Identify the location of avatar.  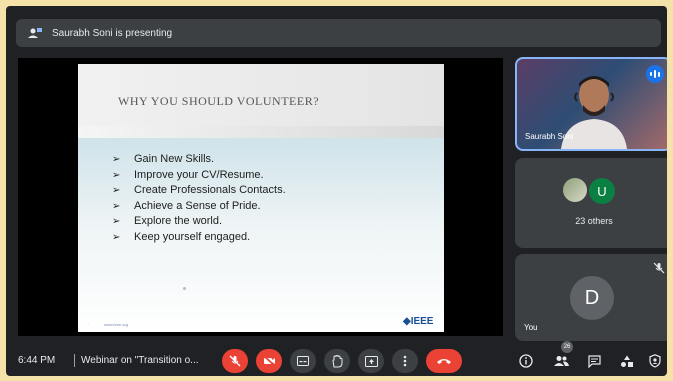
(575, 190).